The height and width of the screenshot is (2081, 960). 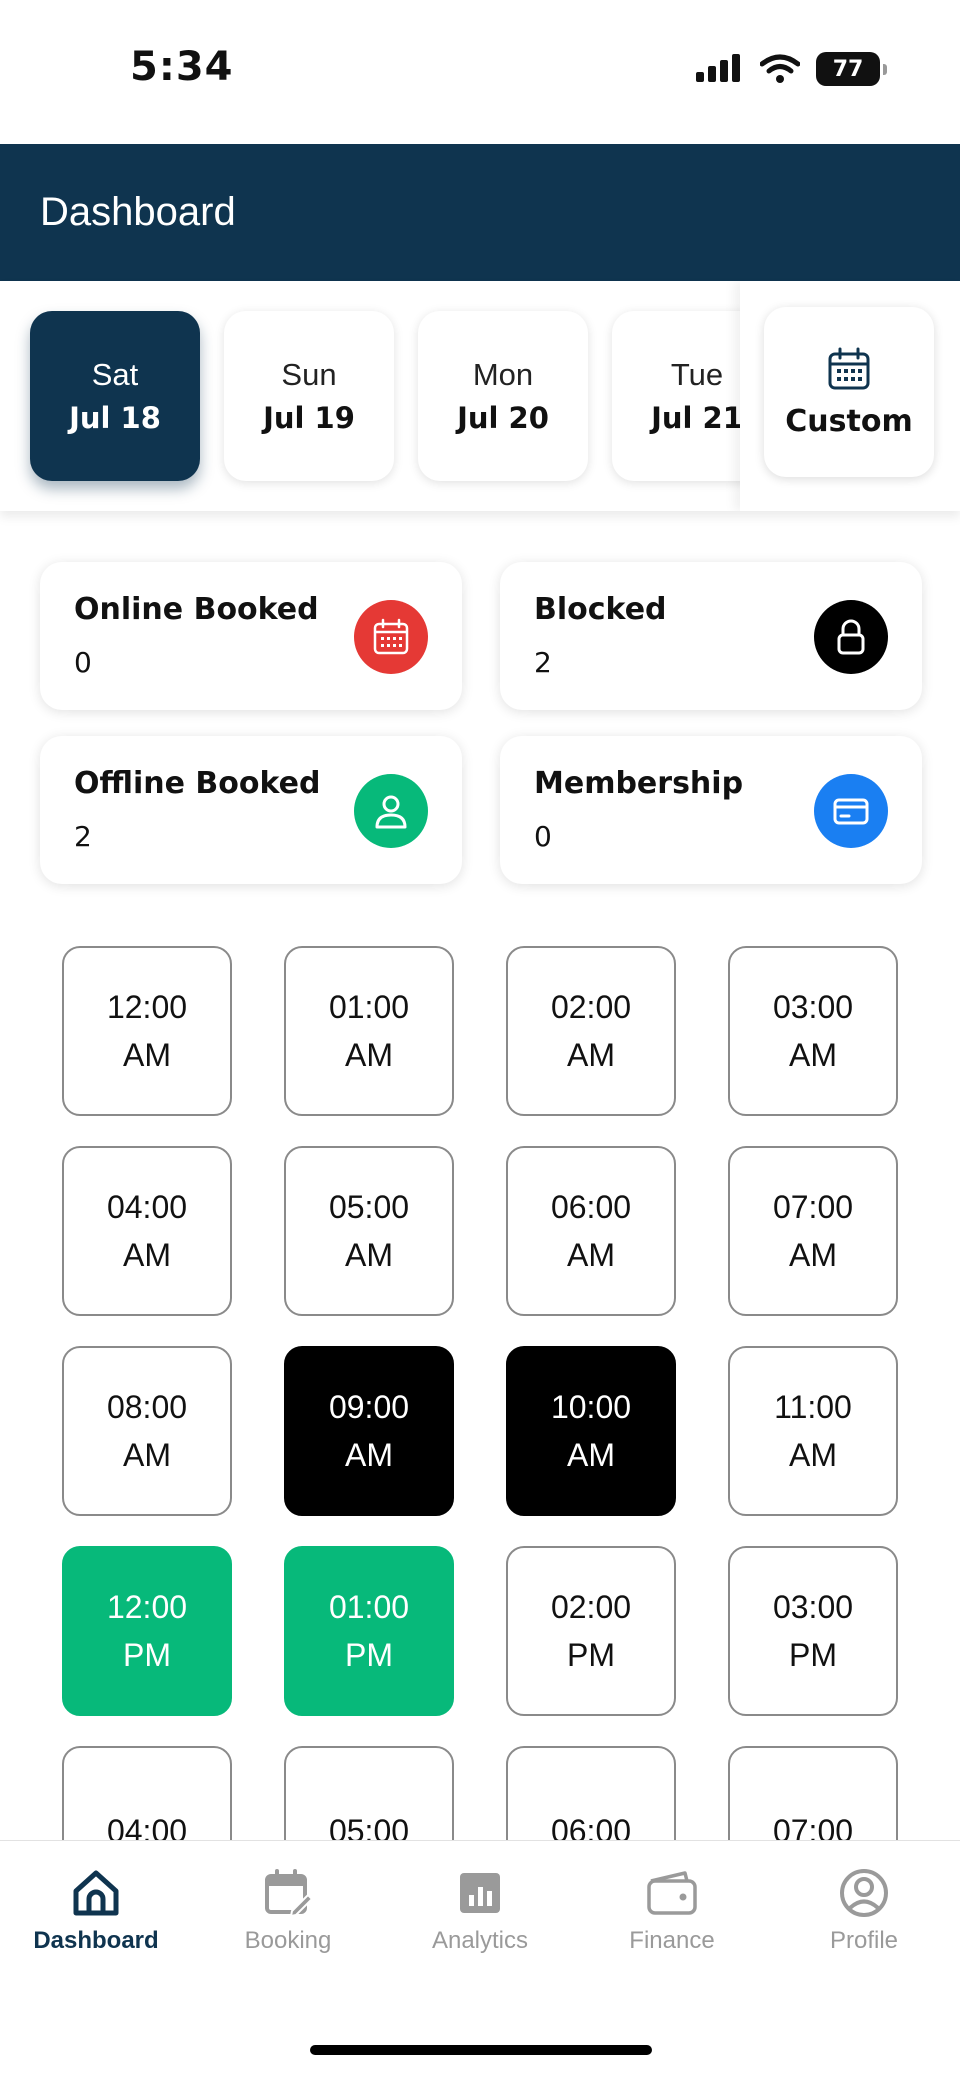 What do you see at coordinates (369, 1207) in the screenshot?
I see `slot-time: 05:00` at bounding box center [369, 1207].